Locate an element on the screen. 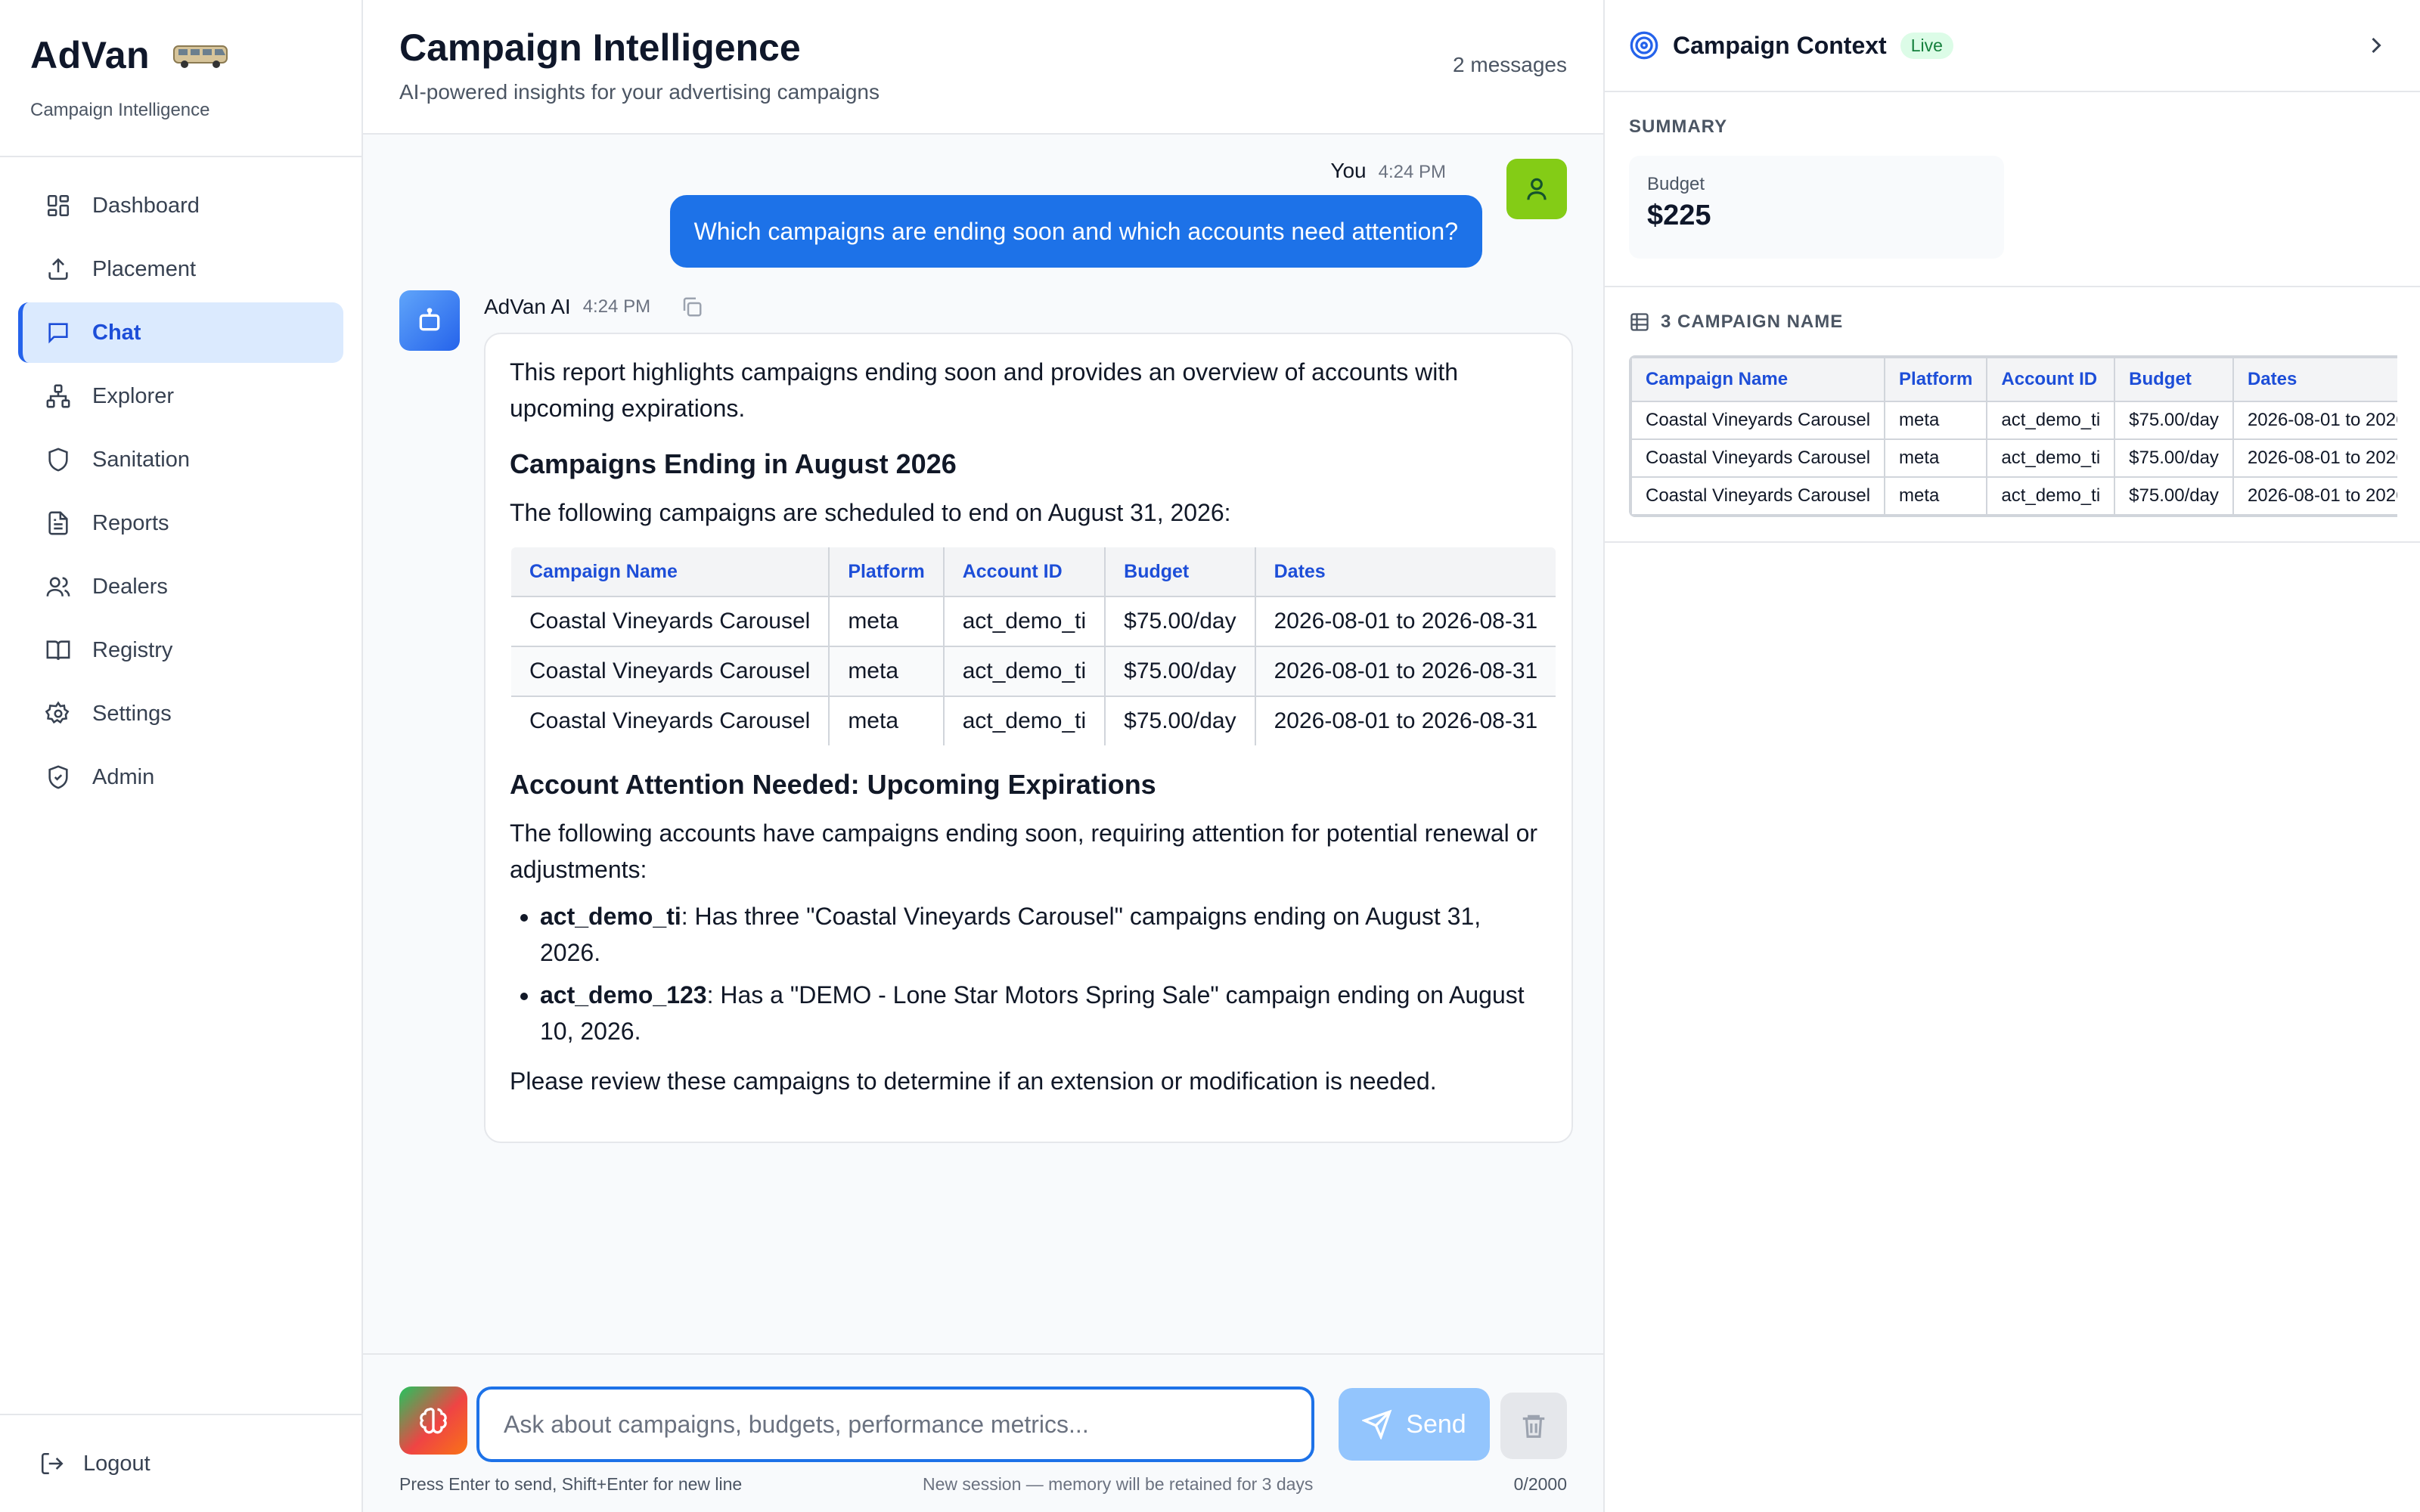  send-button: Send is located at coordinates (1414, 1424).